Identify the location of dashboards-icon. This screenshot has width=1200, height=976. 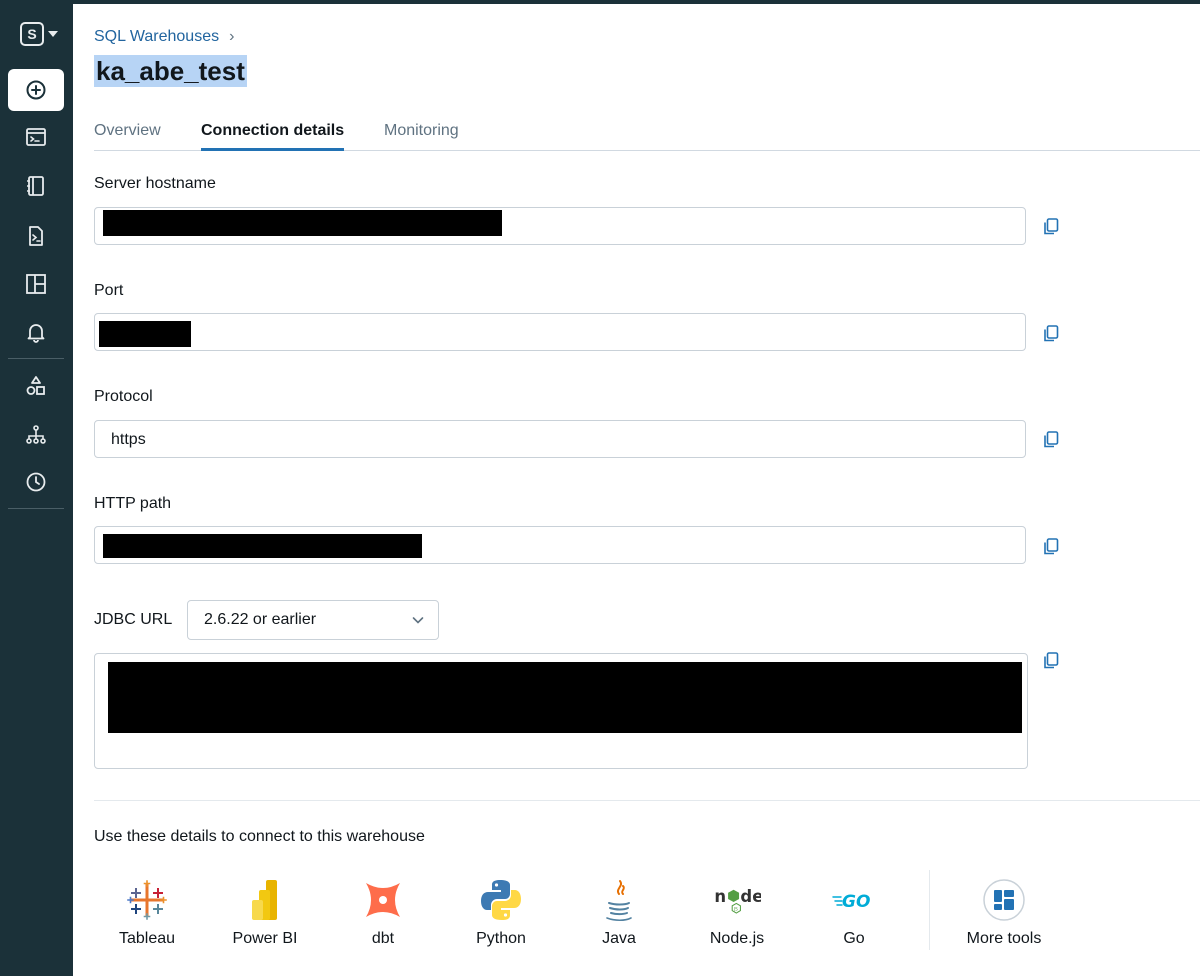
(36, 284).